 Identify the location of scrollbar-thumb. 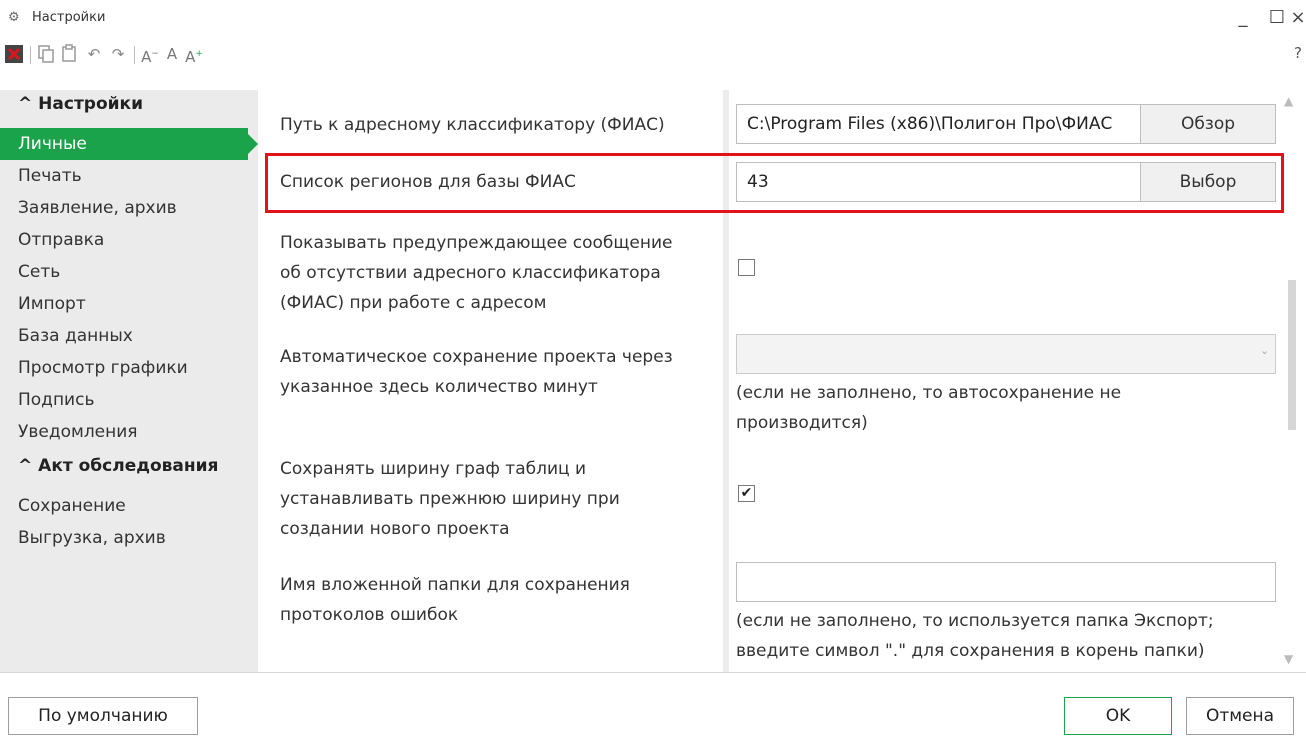
(1292, 355).